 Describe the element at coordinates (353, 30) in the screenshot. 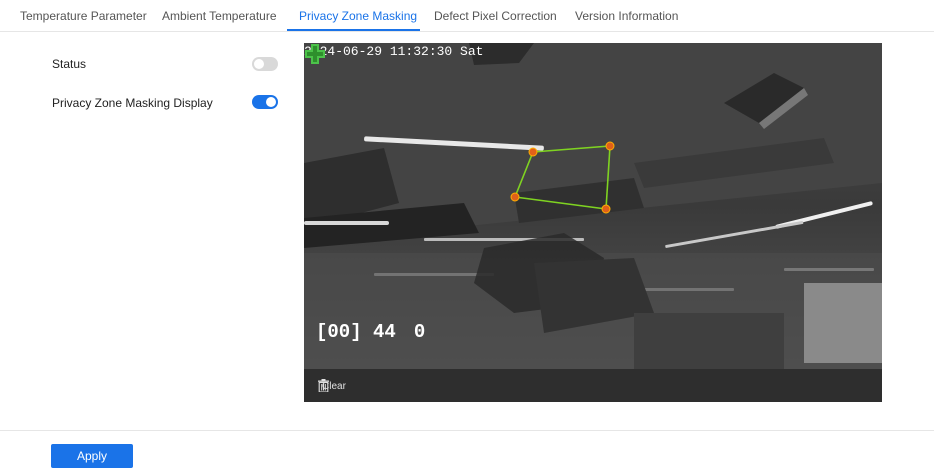

I see `active-tab-indicator` at that location.